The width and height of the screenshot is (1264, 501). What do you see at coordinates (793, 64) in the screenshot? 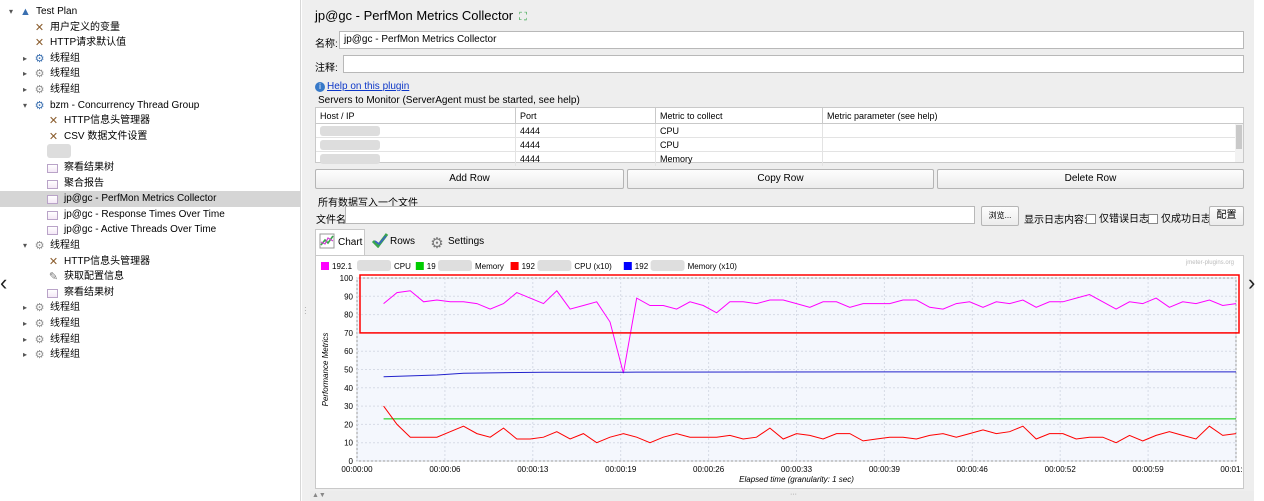
I see `comment-field` at bounding box center [793, 64].